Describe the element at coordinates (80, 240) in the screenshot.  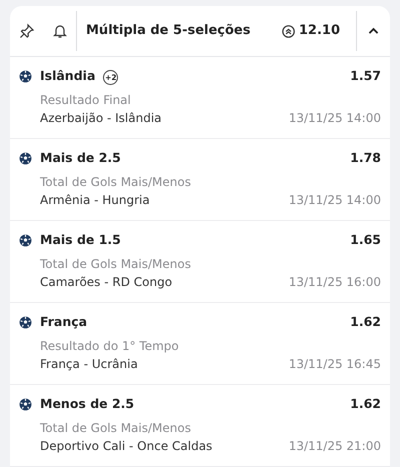
I see `selection-name: Mais de 1.5` at that location.